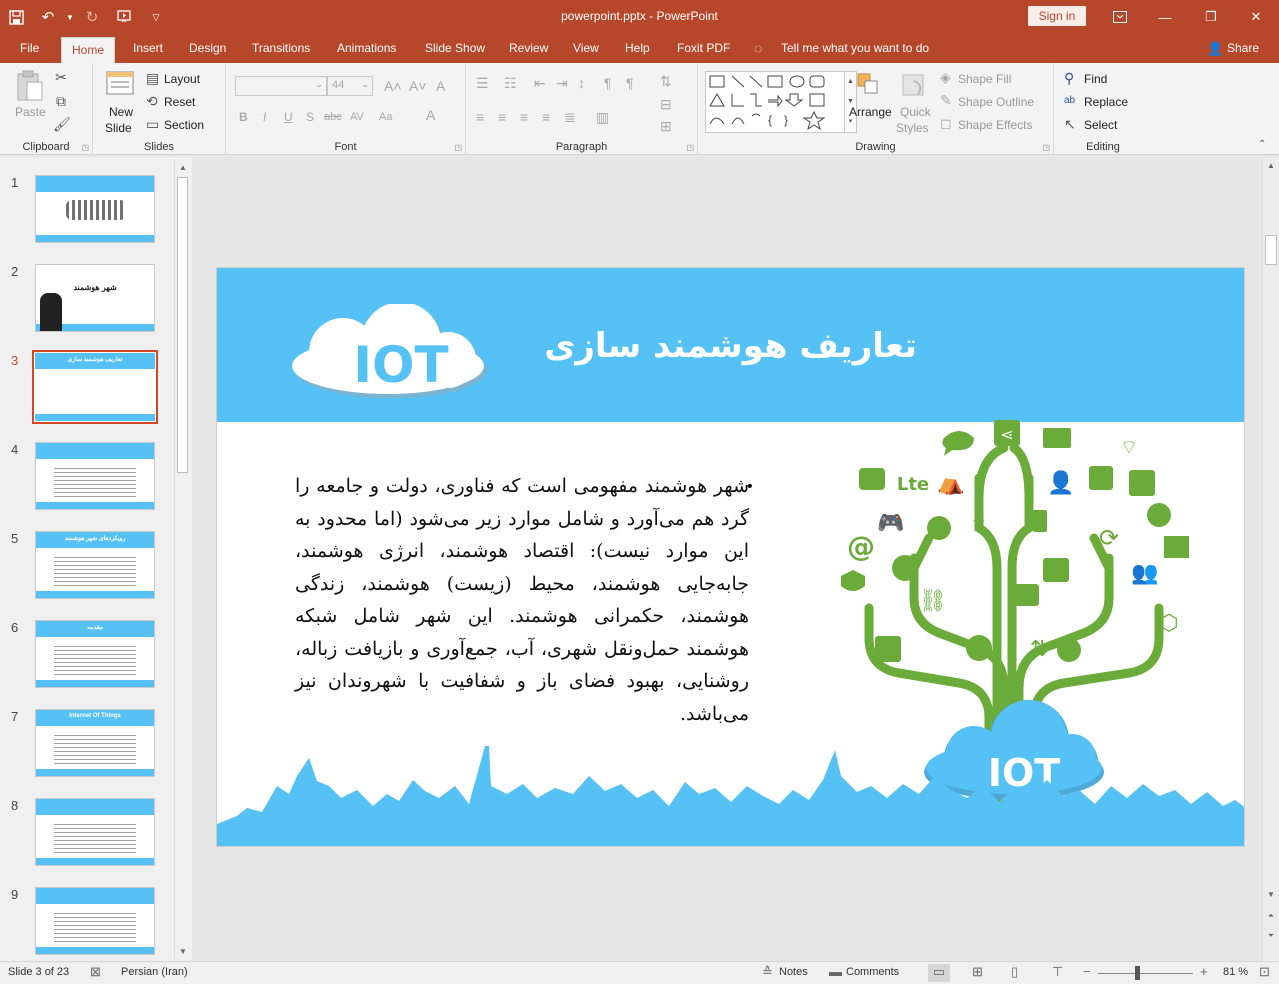 The width and height of the screenshot is (1279, 984). What do you see at coordinates (1070, 124) in the screenshot?
I see `select-icon: ↖` at bounding box center [1070, 124].